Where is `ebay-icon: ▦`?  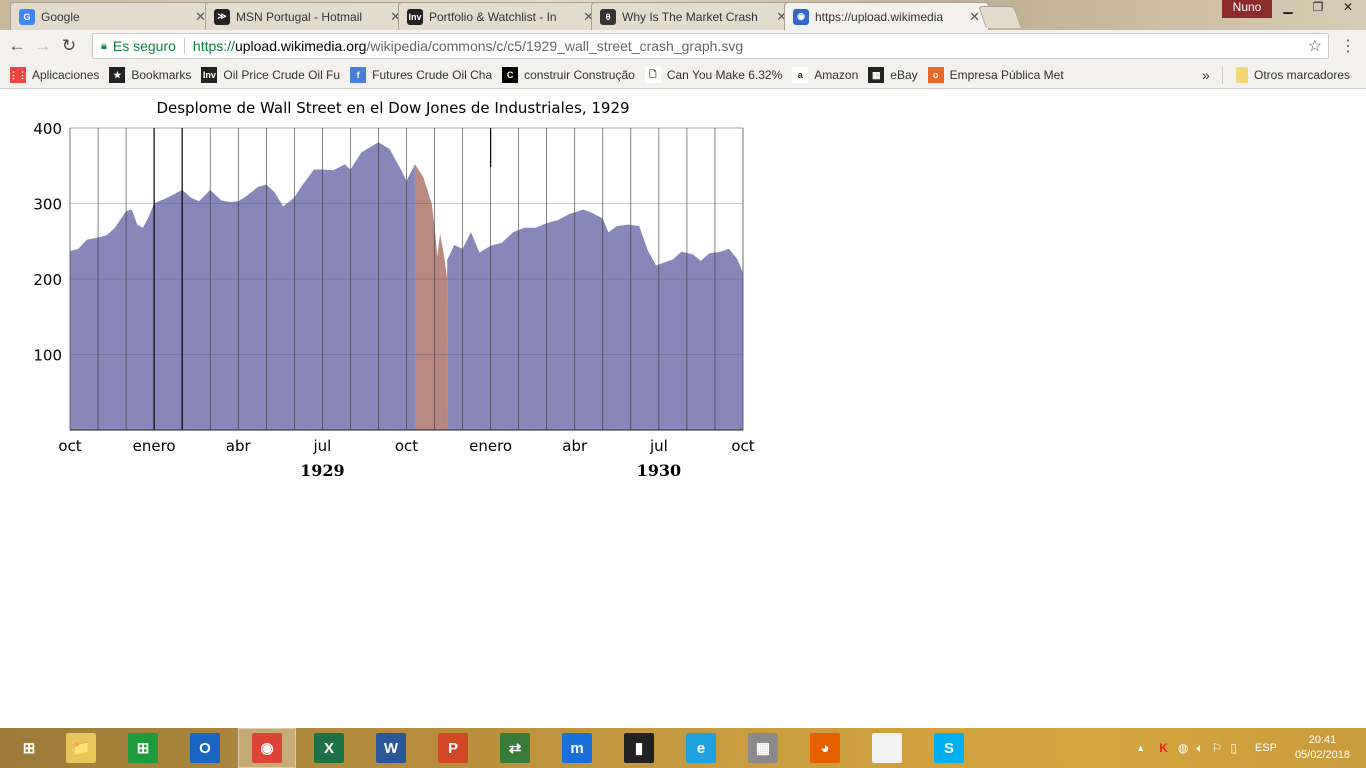 ebay-icon: ▦ is located at coordinates (876, 75).